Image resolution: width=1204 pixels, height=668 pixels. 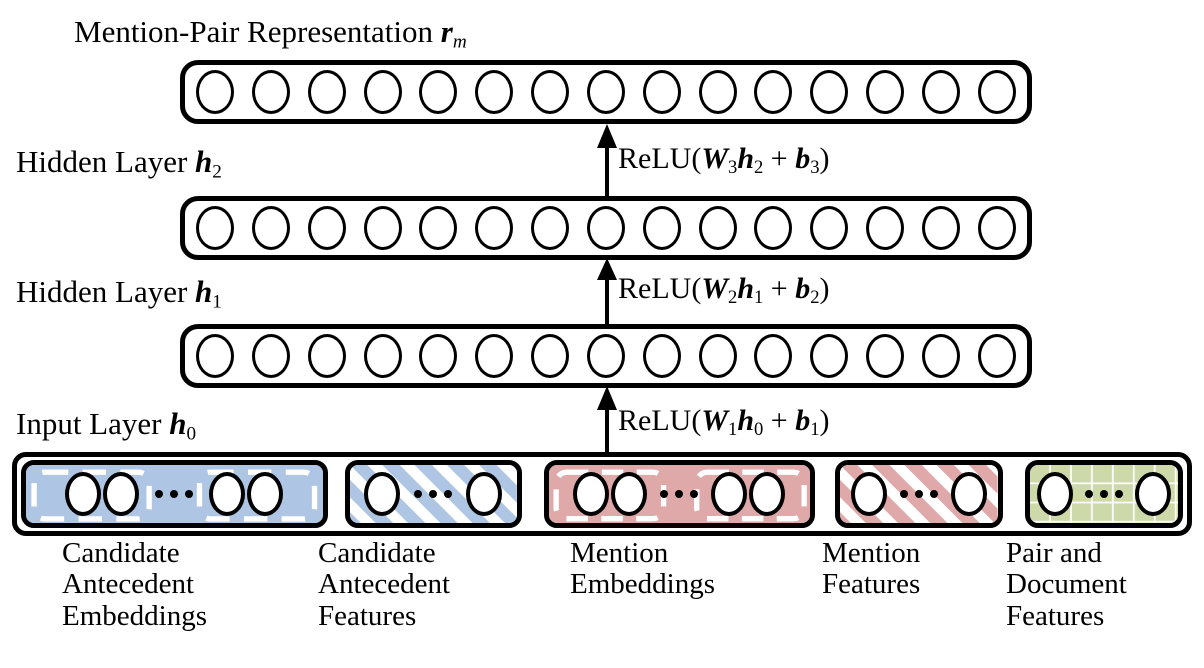 I want to click on input-block-candidate-antecedent-features, so click(x=433, y=494).